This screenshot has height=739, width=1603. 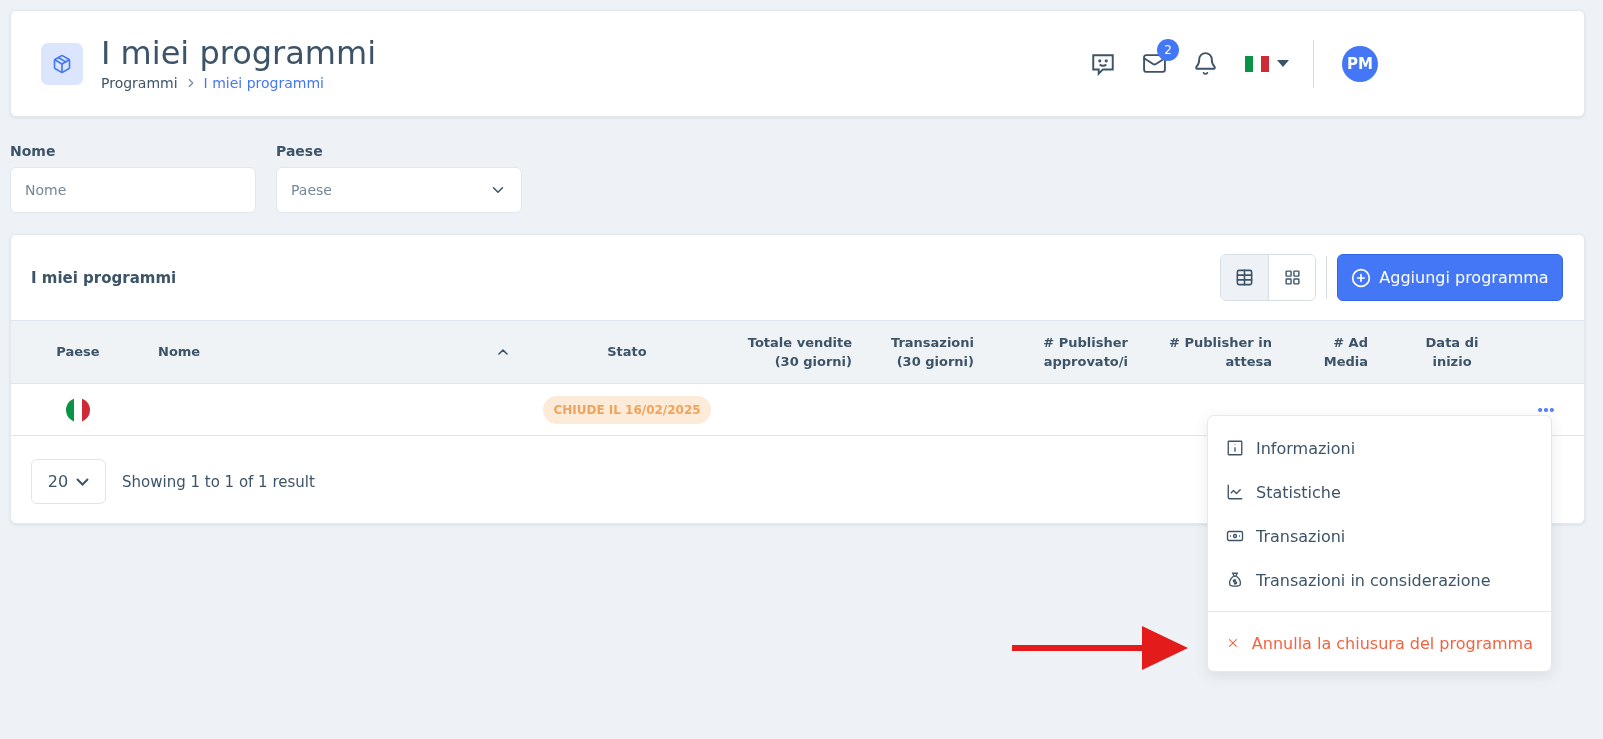 What do you see at coordinates (1154, 63) in the screenshot?
I see `mail-button` at bounding box center [1154, 63].